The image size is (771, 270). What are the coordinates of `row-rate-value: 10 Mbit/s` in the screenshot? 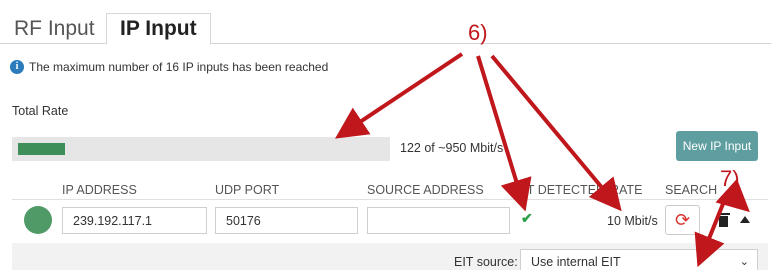 It's located at (632, 221).